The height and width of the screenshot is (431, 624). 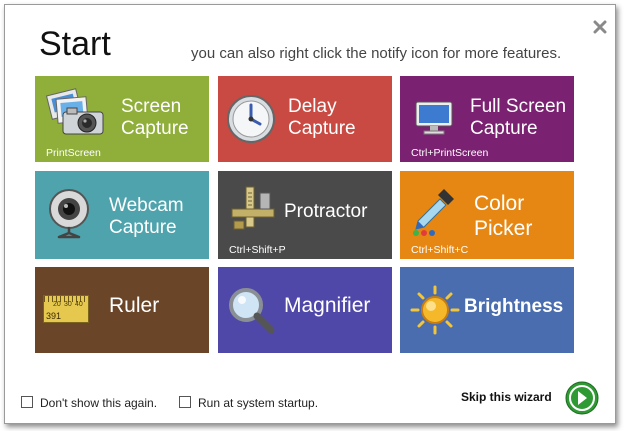 I want to click on tile-magnifier: Magnifier, so click(x=305, y=310).